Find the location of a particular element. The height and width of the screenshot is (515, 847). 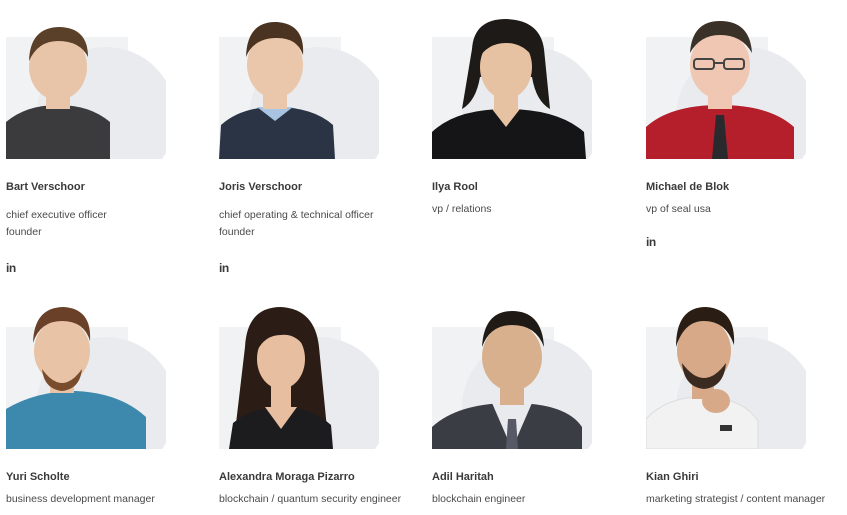

team-member-card: Ilya Rool vp / relations is located at coordinates (532, 116).